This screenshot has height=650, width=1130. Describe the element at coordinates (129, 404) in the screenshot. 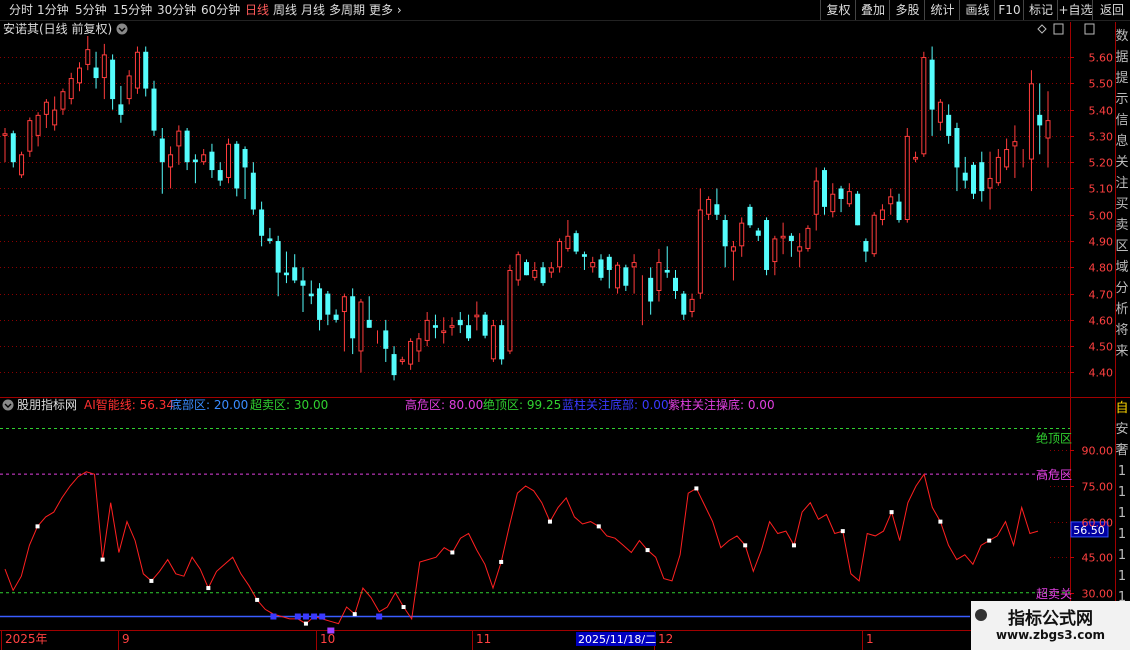

I see `legend-item: AI智能线: 56.34` at that location.